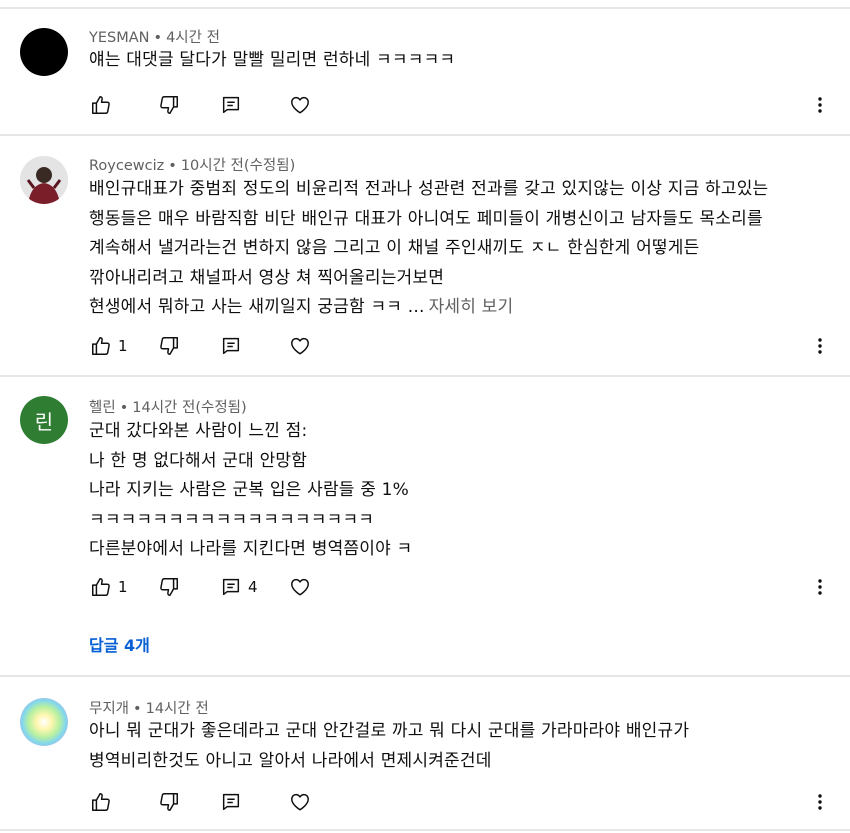  I want to click on author-name: YESMAN, so click(119, 38).